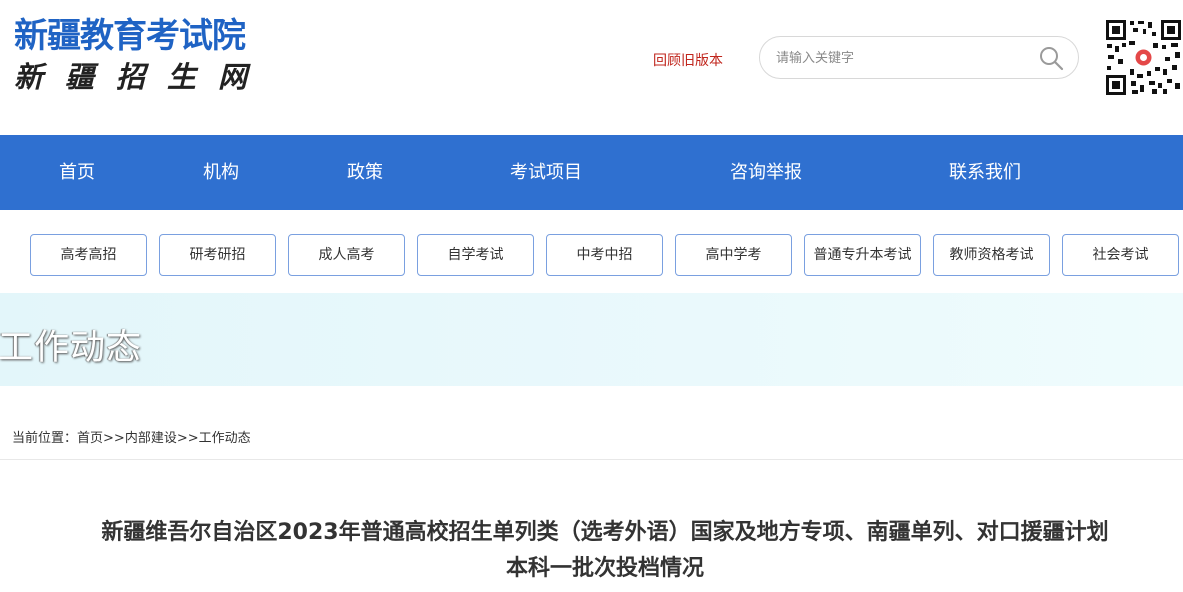 The image size is (1183, 592). What do you see at coordinates (1143, 57) in the screenshot?
I see `qr-code-image` at bounding box center [1143, 57].